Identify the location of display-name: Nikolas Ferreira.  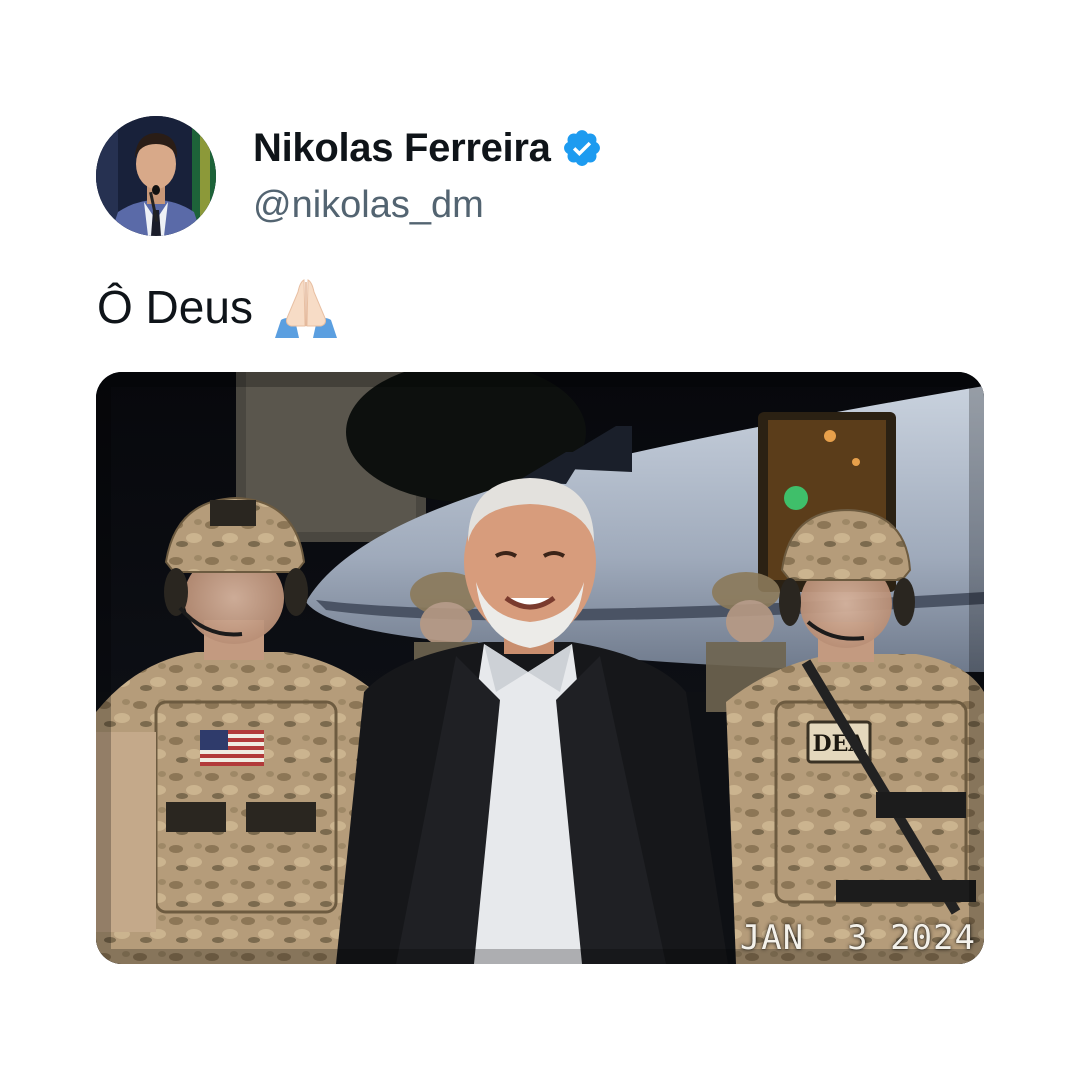
(402, 148).